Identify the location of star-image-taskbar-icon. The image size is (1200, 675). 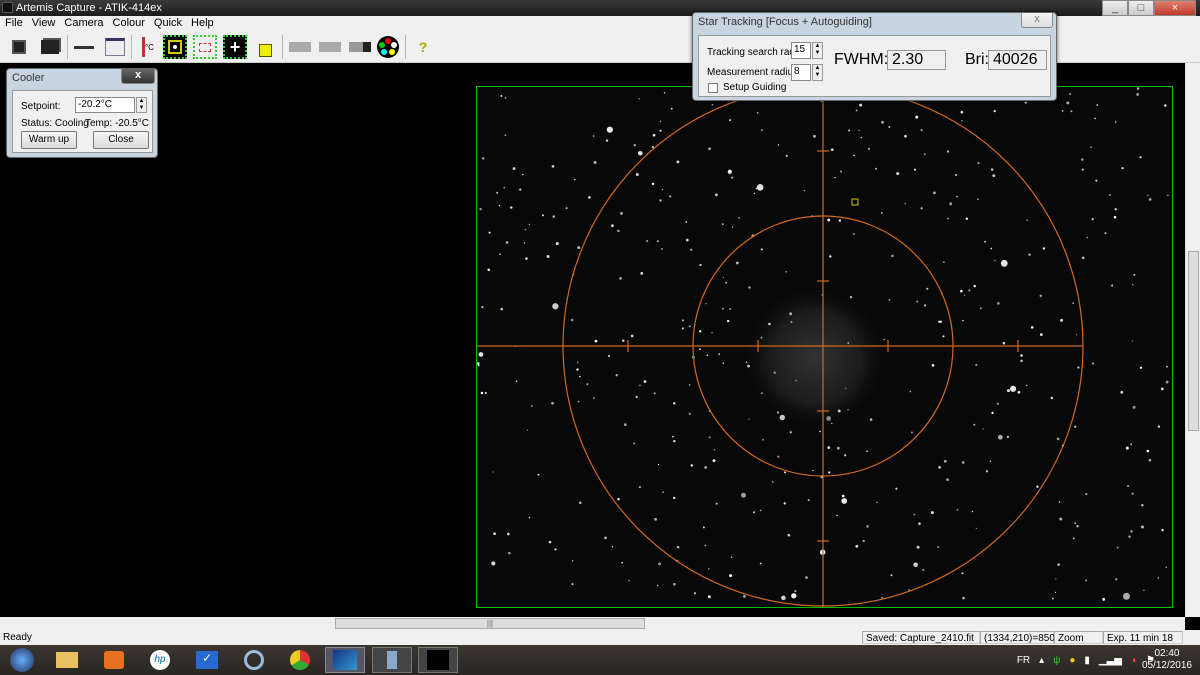
(438, 660).